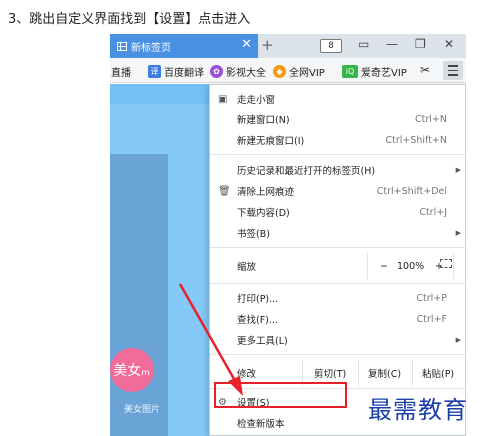  What do you see at coordinates (338, 99) in the screenshot?
I see `menu-item-mini-window: ▣ 走走小窗` at bounding box center [338, 99].